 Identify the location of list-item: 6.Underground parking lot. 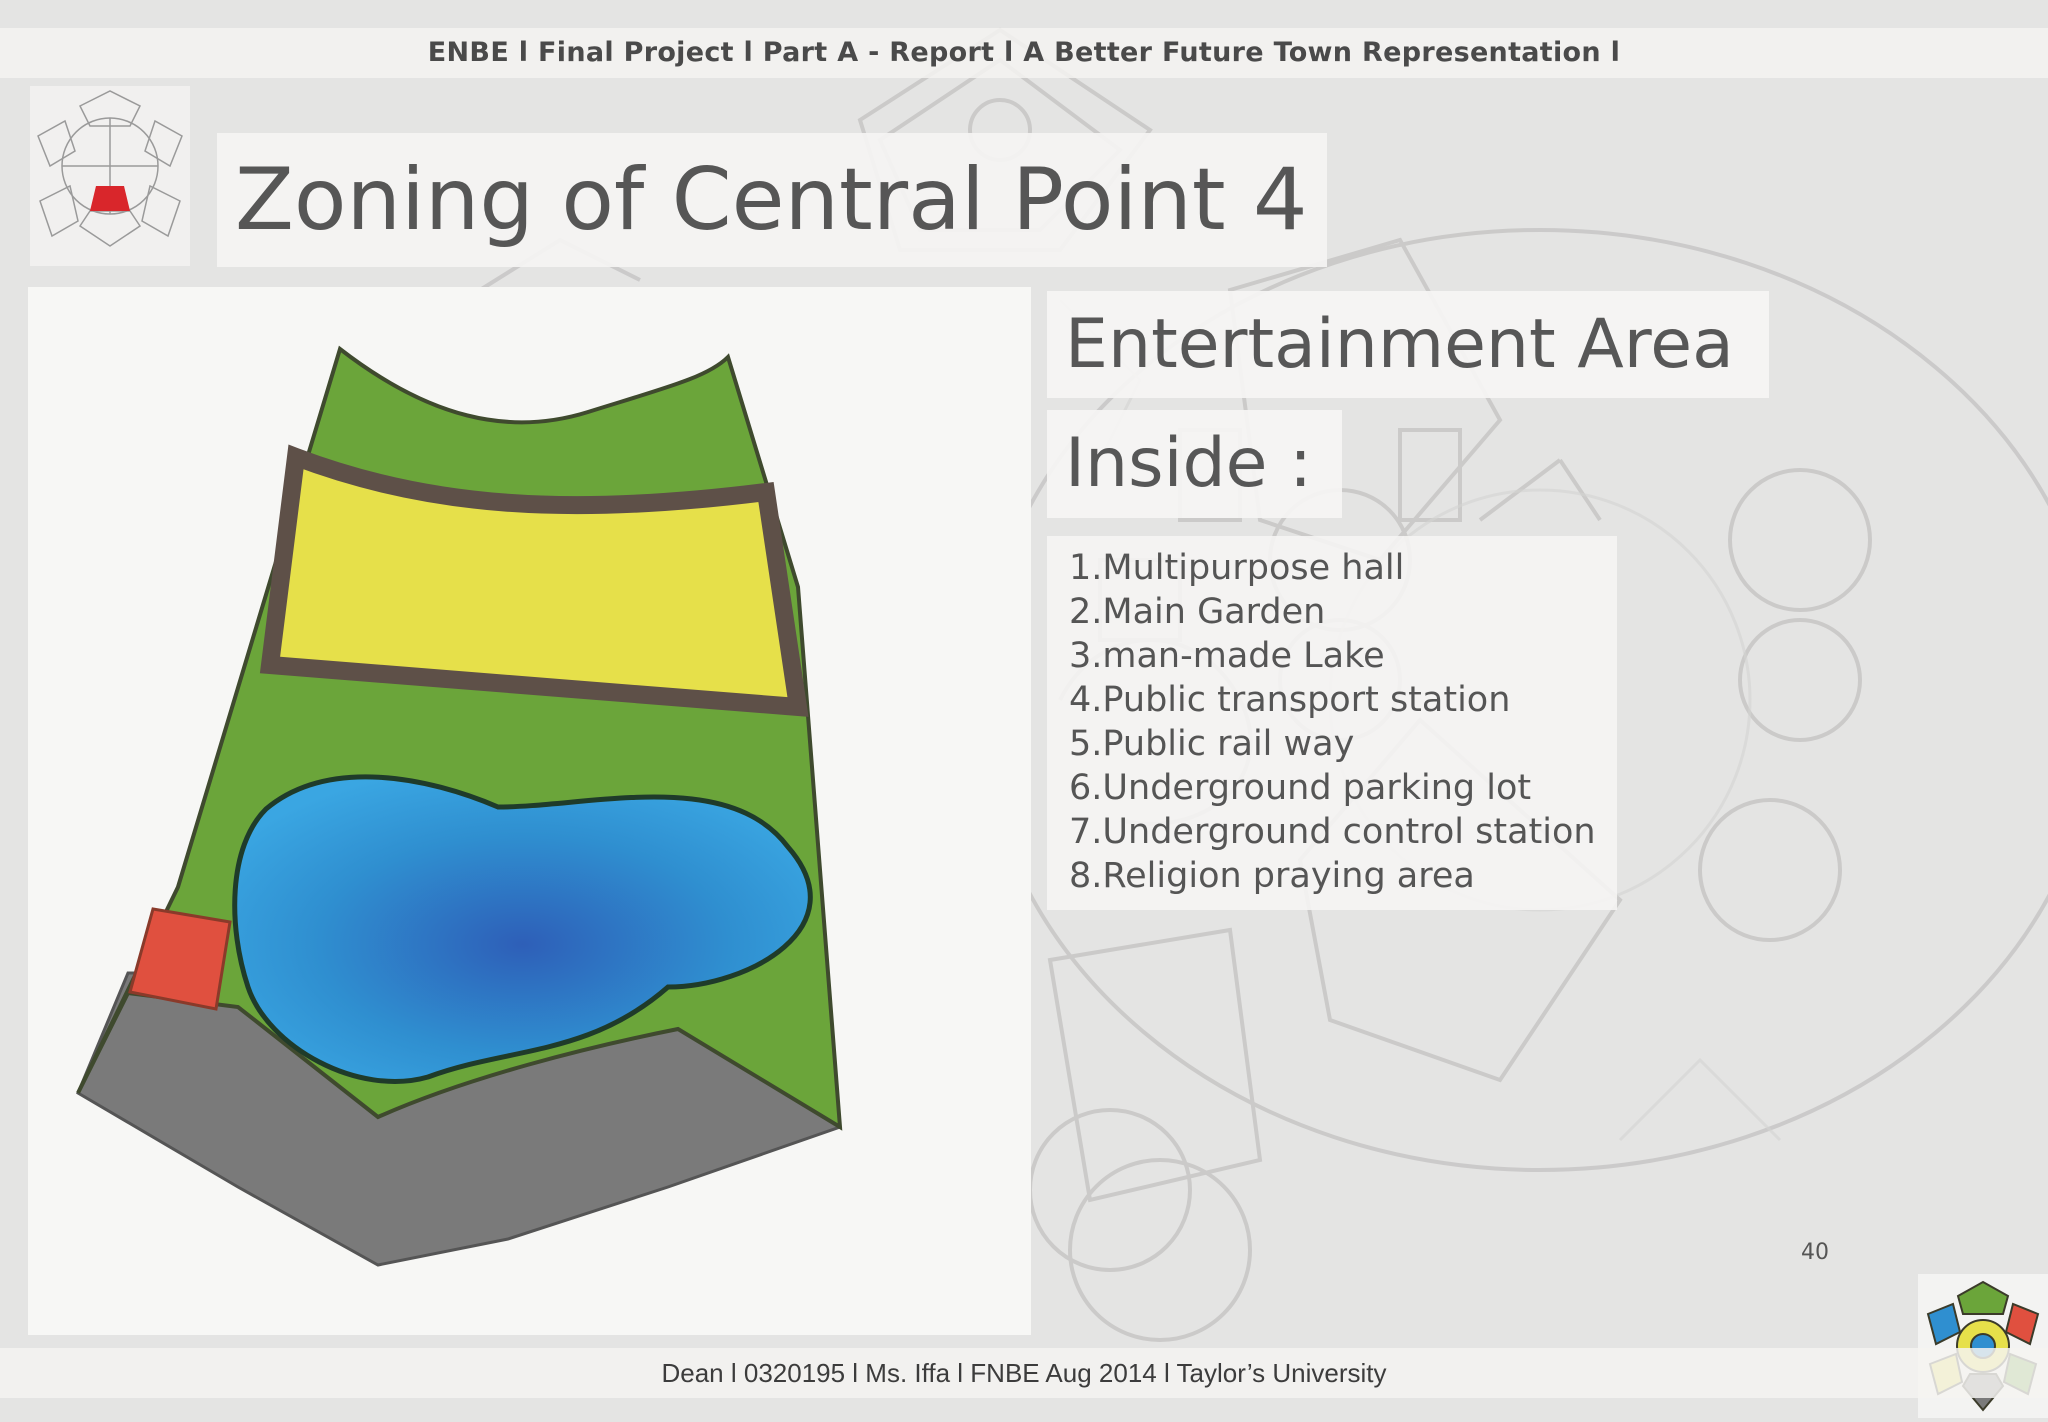
(1300, 788).